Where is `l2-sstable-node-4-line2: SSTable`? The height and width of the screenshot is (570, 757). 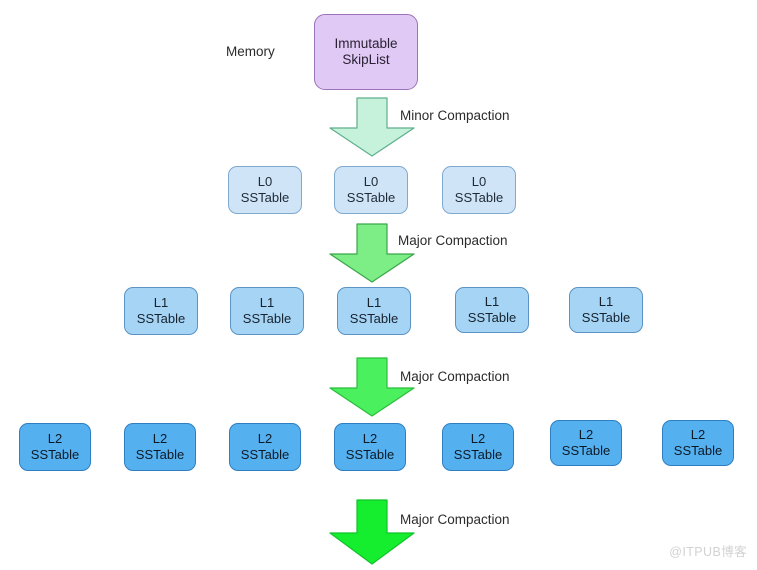
l2-sstable-node-4-line2: SSTable is located at coordinates (370, 454).